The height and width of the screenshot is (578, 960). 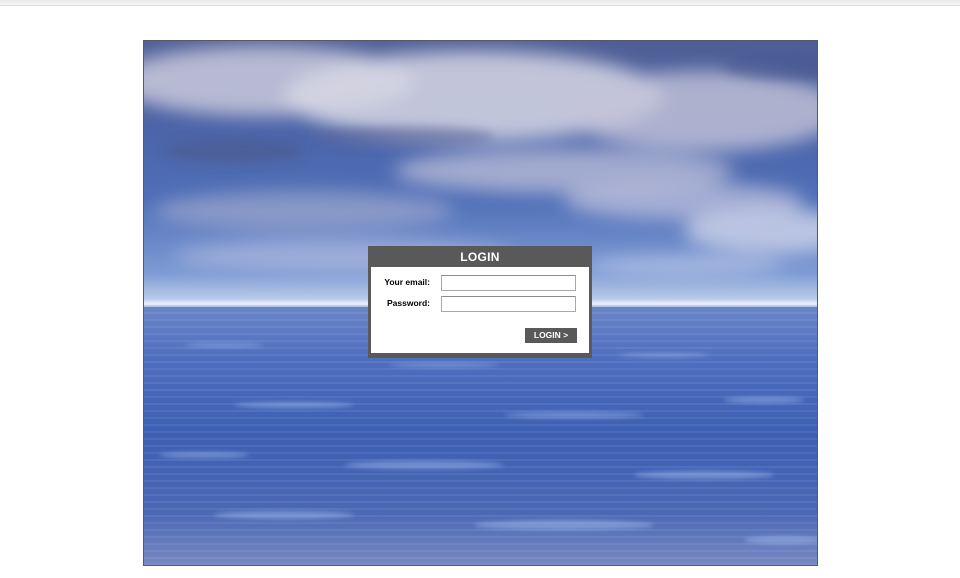 I want to click on login-panel: LOGIN Your email: Password: LOGIN >, so click(x=480, y=302).